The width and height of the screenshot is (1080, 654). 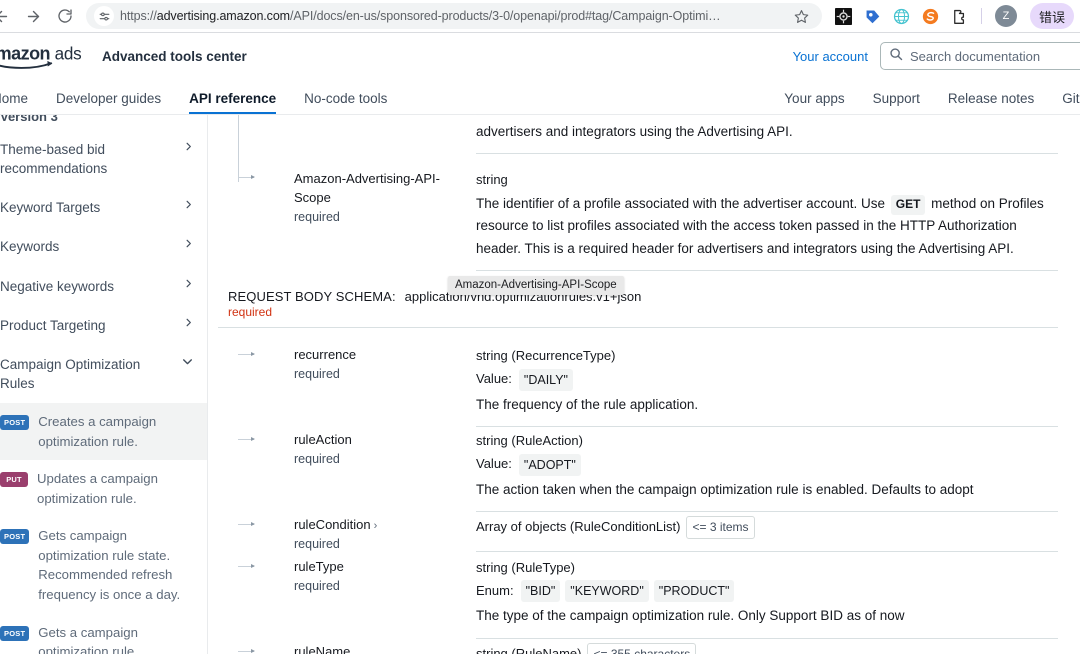 I want to click on search-icon, so click(x=896, y=56).